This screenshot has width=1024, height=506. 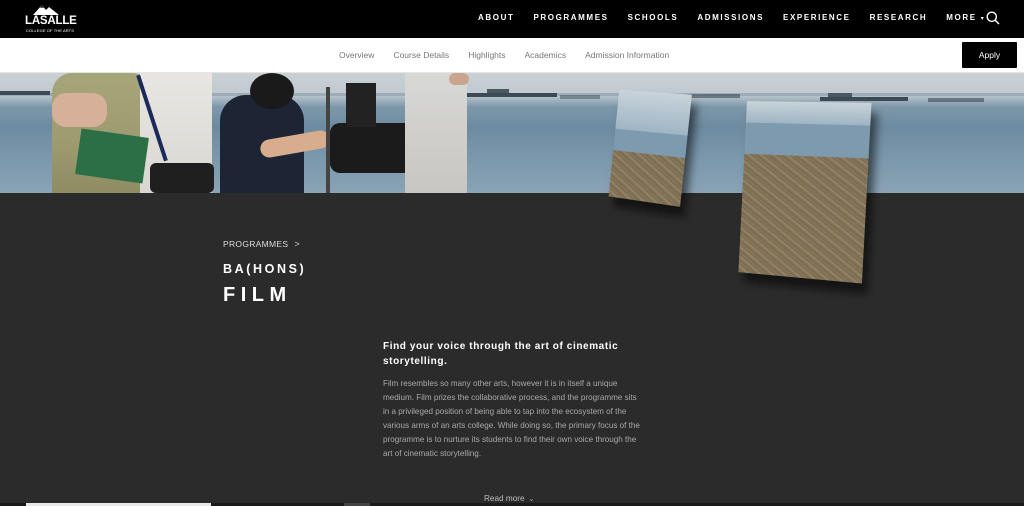 I want to click on chevron-down-icon: ⌄, so click(x=531, y=499).